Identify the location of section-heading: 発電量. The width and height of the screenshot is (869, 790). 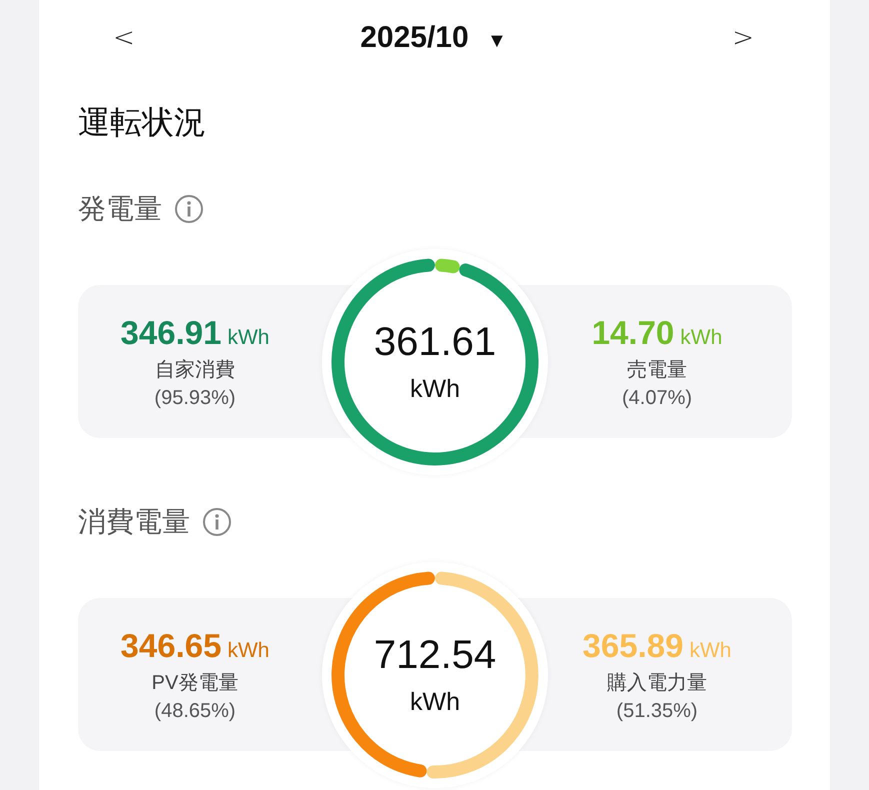
(120, 209).